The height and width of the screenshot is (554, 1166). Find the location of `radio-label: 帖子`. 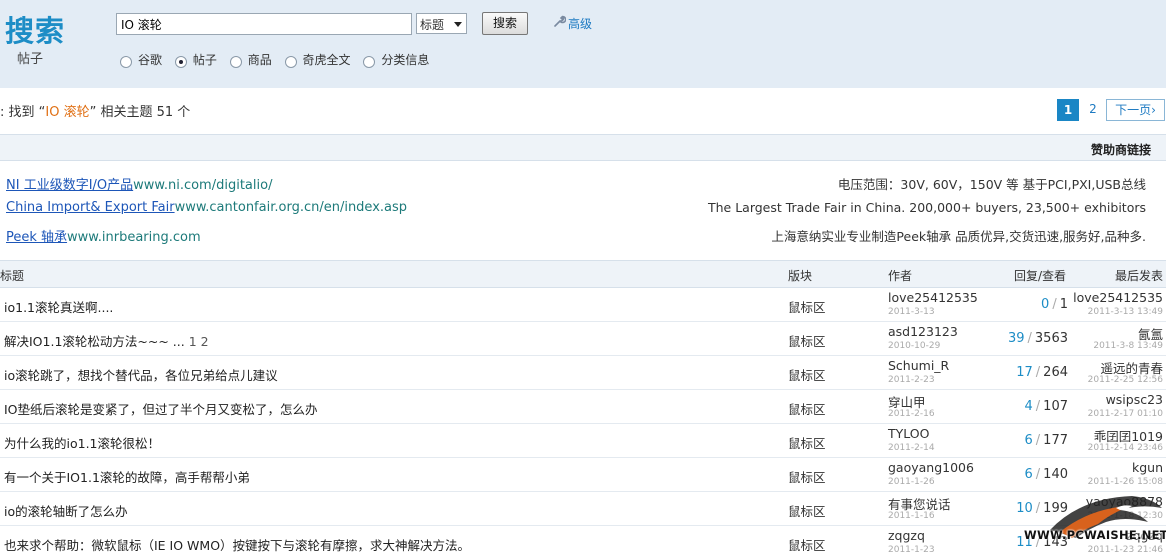

radio-label: 帖子 is located at coordinates (204, 60).